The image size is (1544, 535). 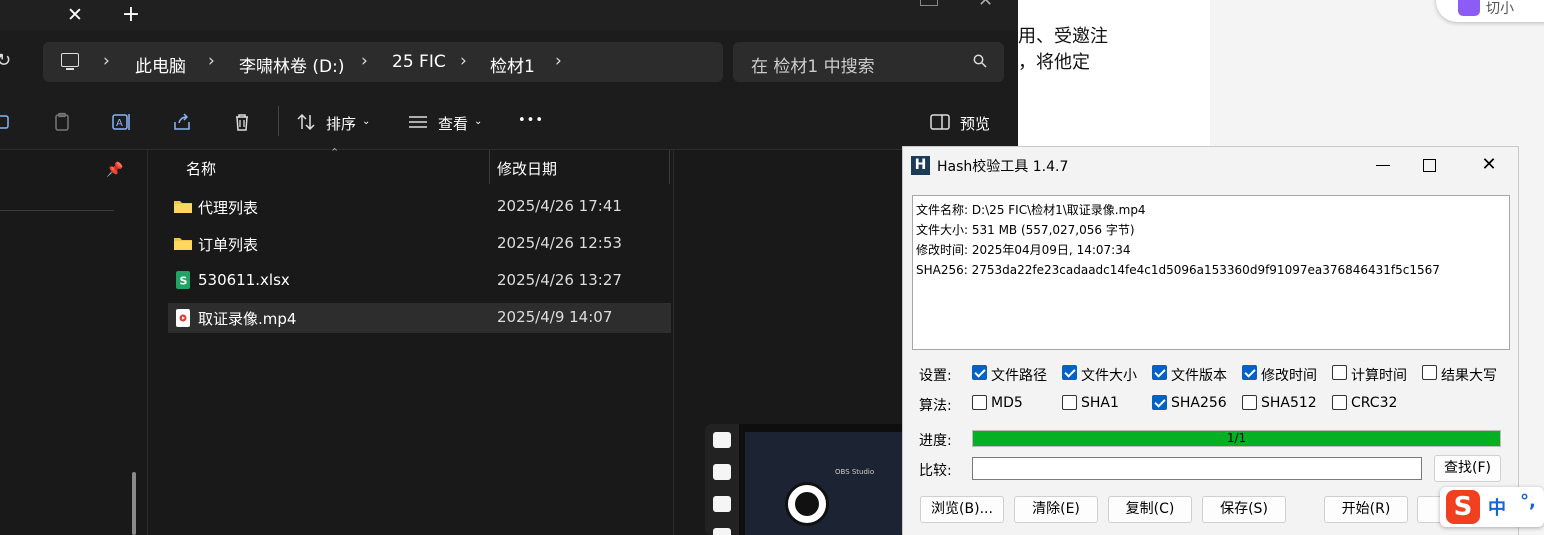 What do you see at coordinates (1467, 468) in the screenshot?
I see `find-button: 查找(F)` at bounding box center [1467, 468].